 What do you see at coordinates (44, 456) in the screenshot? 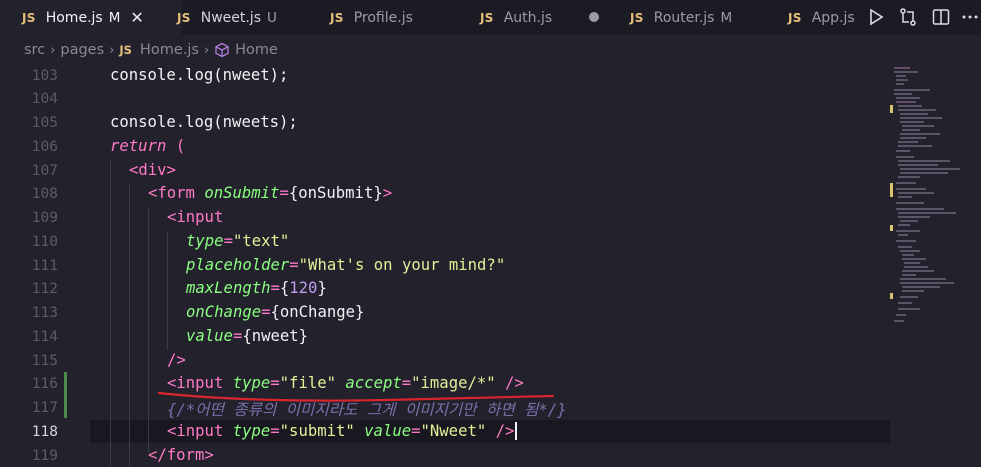
I see `line-number: 119` at bounding box center [44, 456].